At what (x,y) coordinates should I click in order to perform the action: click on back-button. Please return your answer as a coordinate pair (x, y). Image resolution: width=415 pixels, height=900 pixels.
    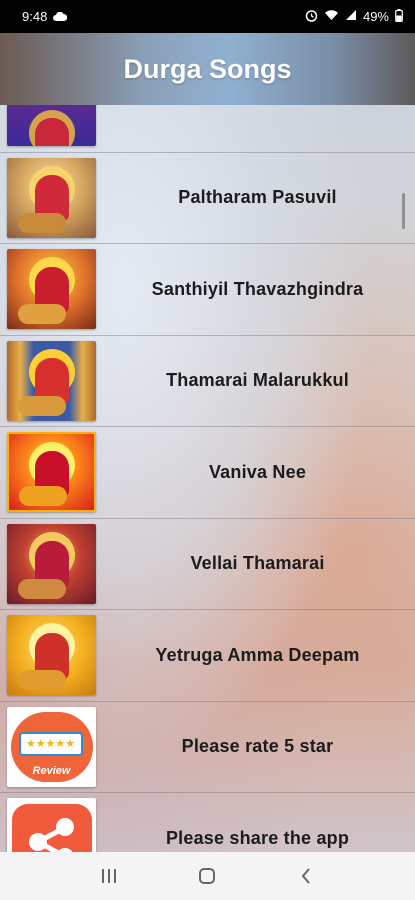
    Looking at the image, I should click on (306, 876).